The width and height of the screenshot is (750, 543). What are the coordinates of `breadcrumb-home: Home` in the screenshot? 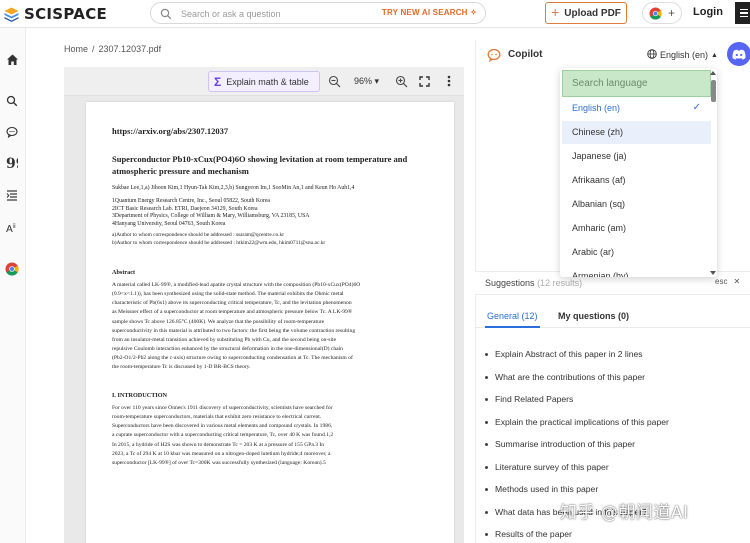 It's located at (76, 49).